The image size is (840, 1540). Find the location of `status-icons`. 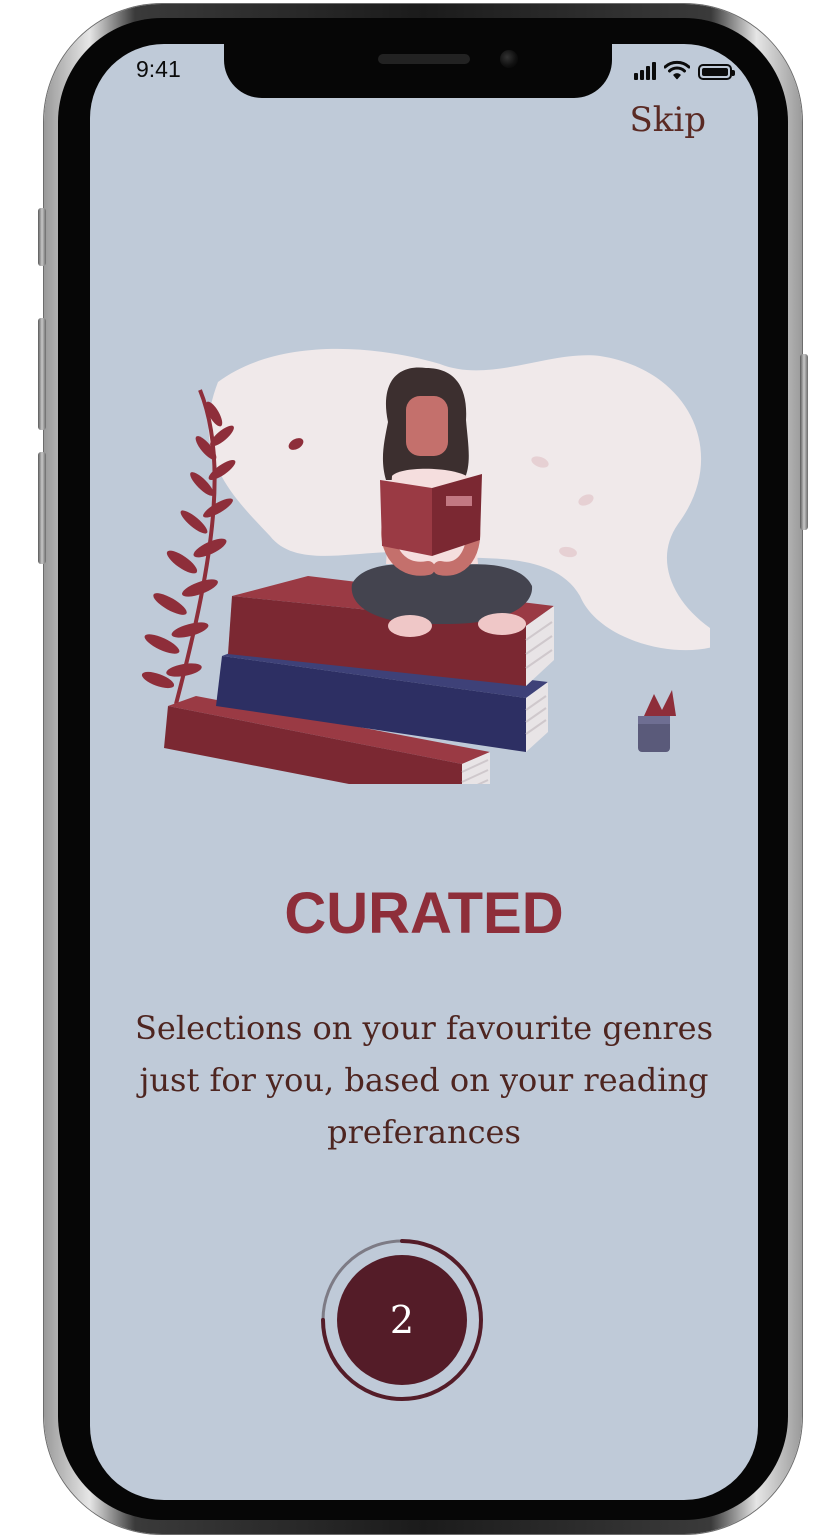

status-icons is located at coordinates (684, 69).